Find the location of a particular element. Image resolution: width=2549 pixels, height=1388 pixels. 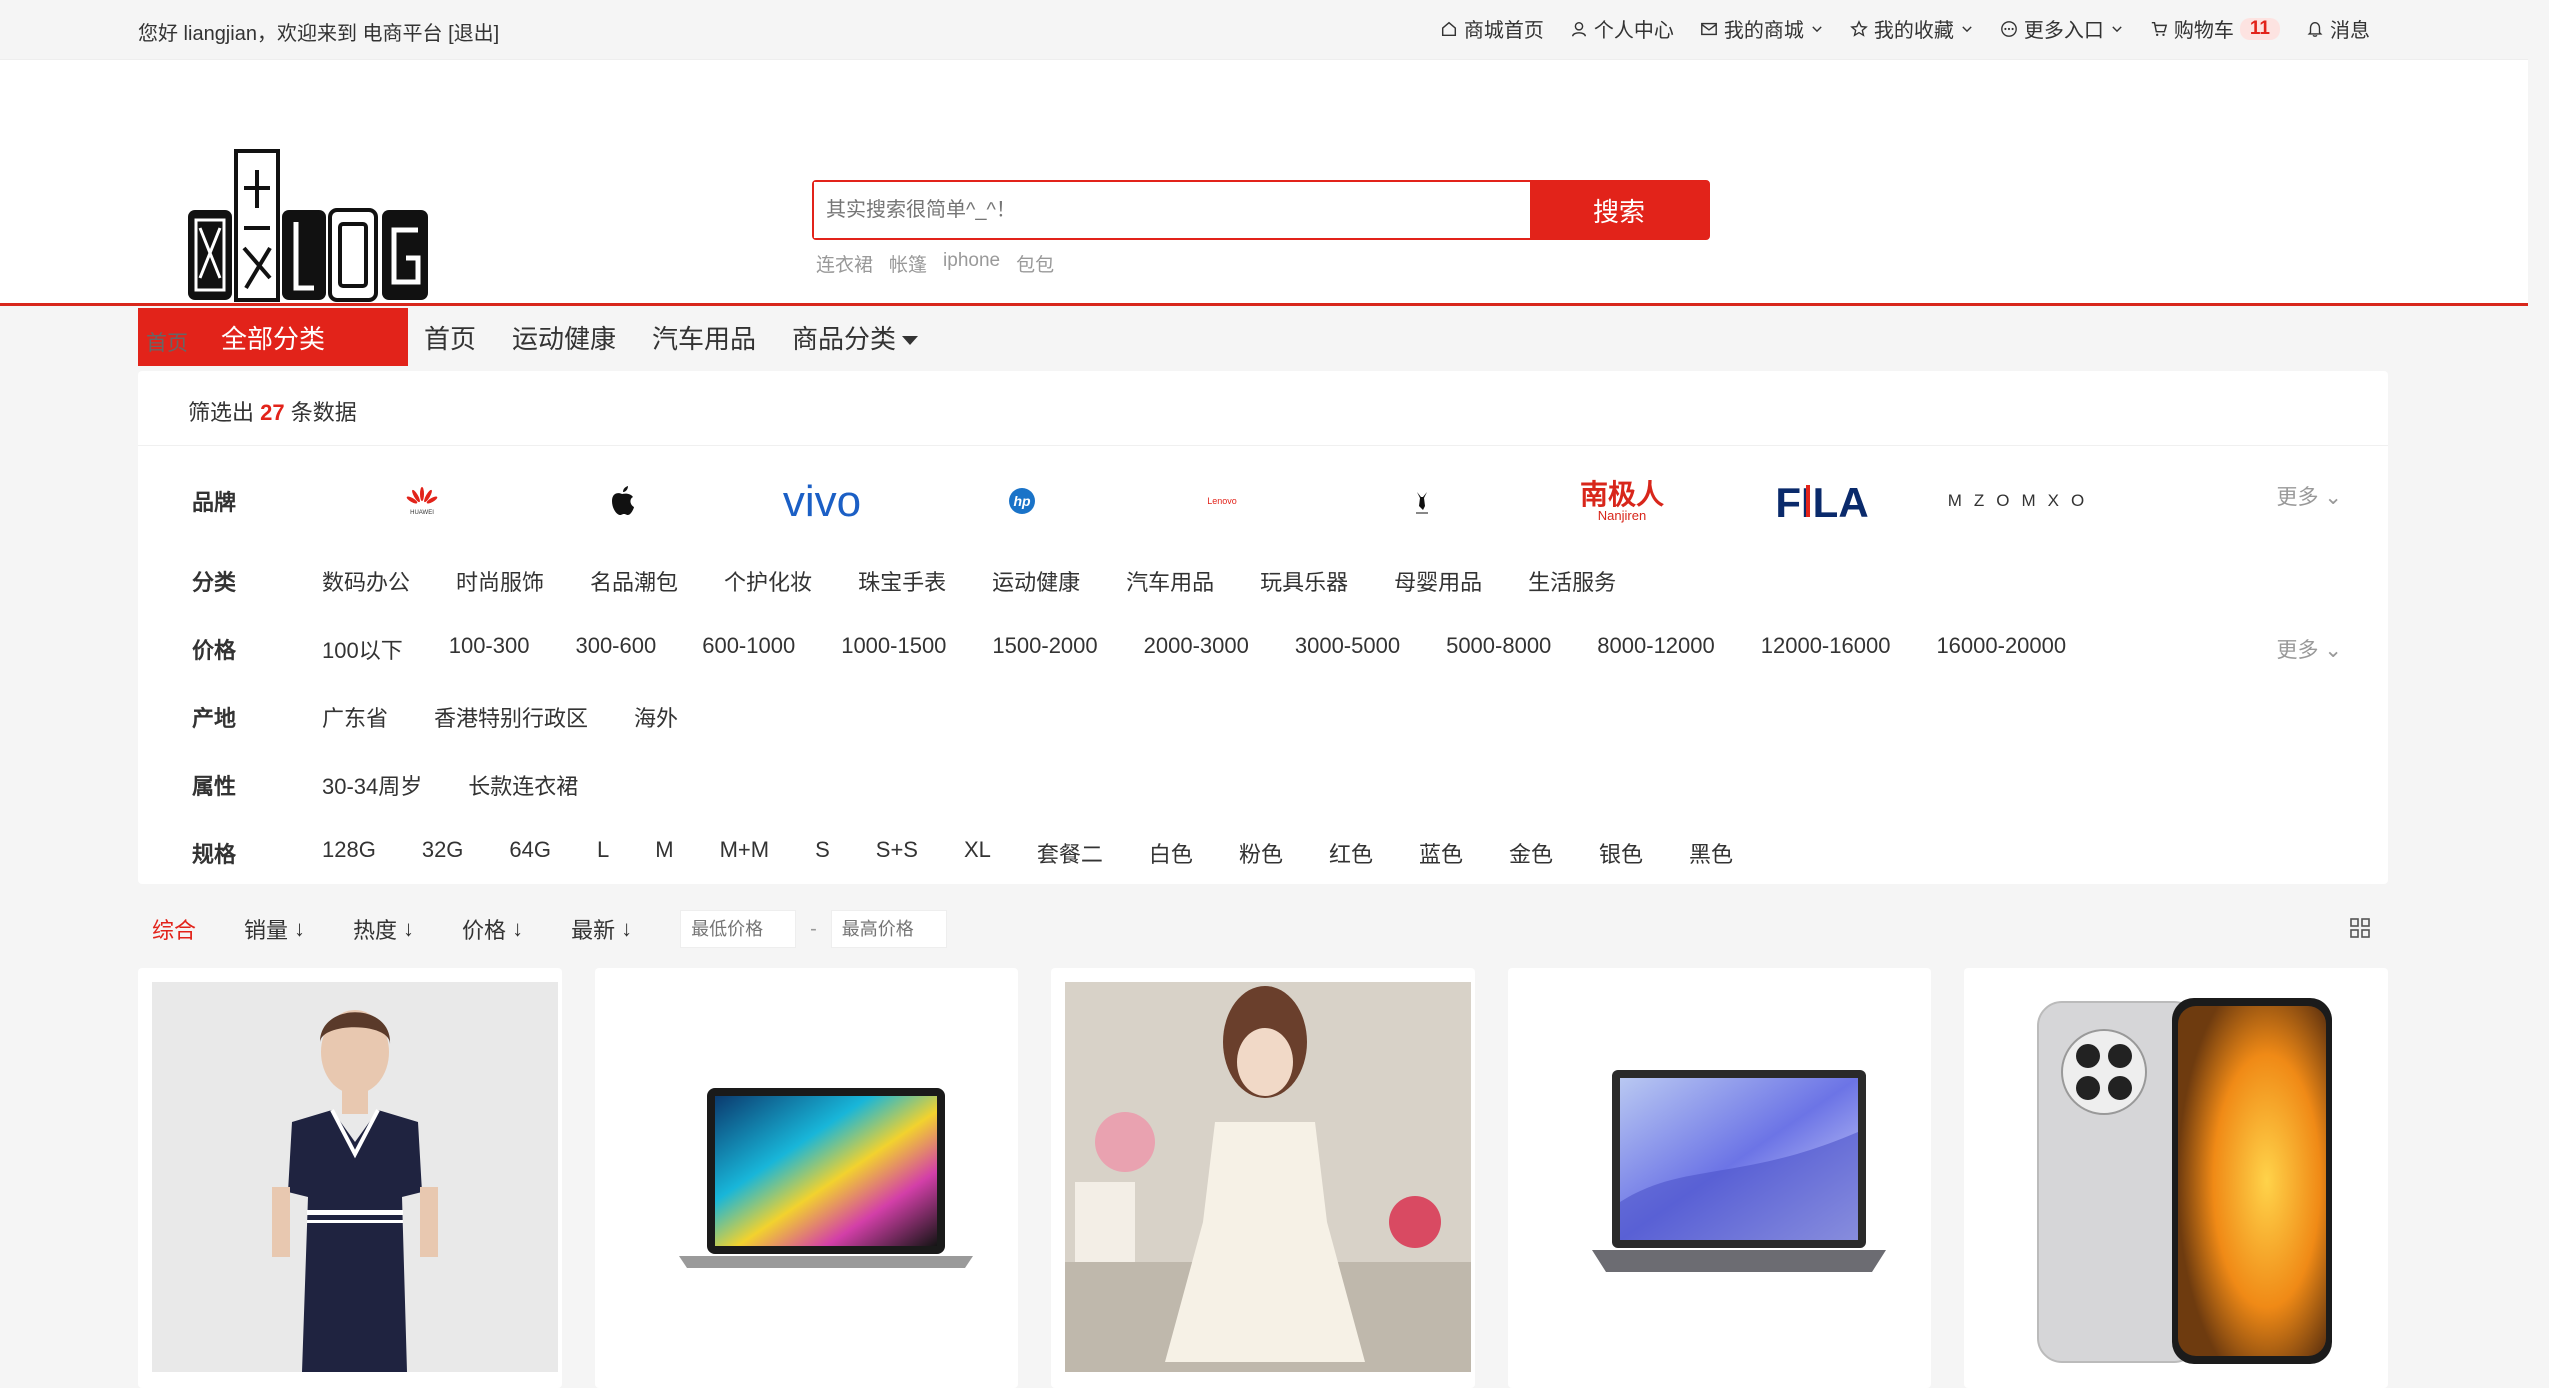

nav-link-auto: 汽车用品 is located at coordinates (704, 337).